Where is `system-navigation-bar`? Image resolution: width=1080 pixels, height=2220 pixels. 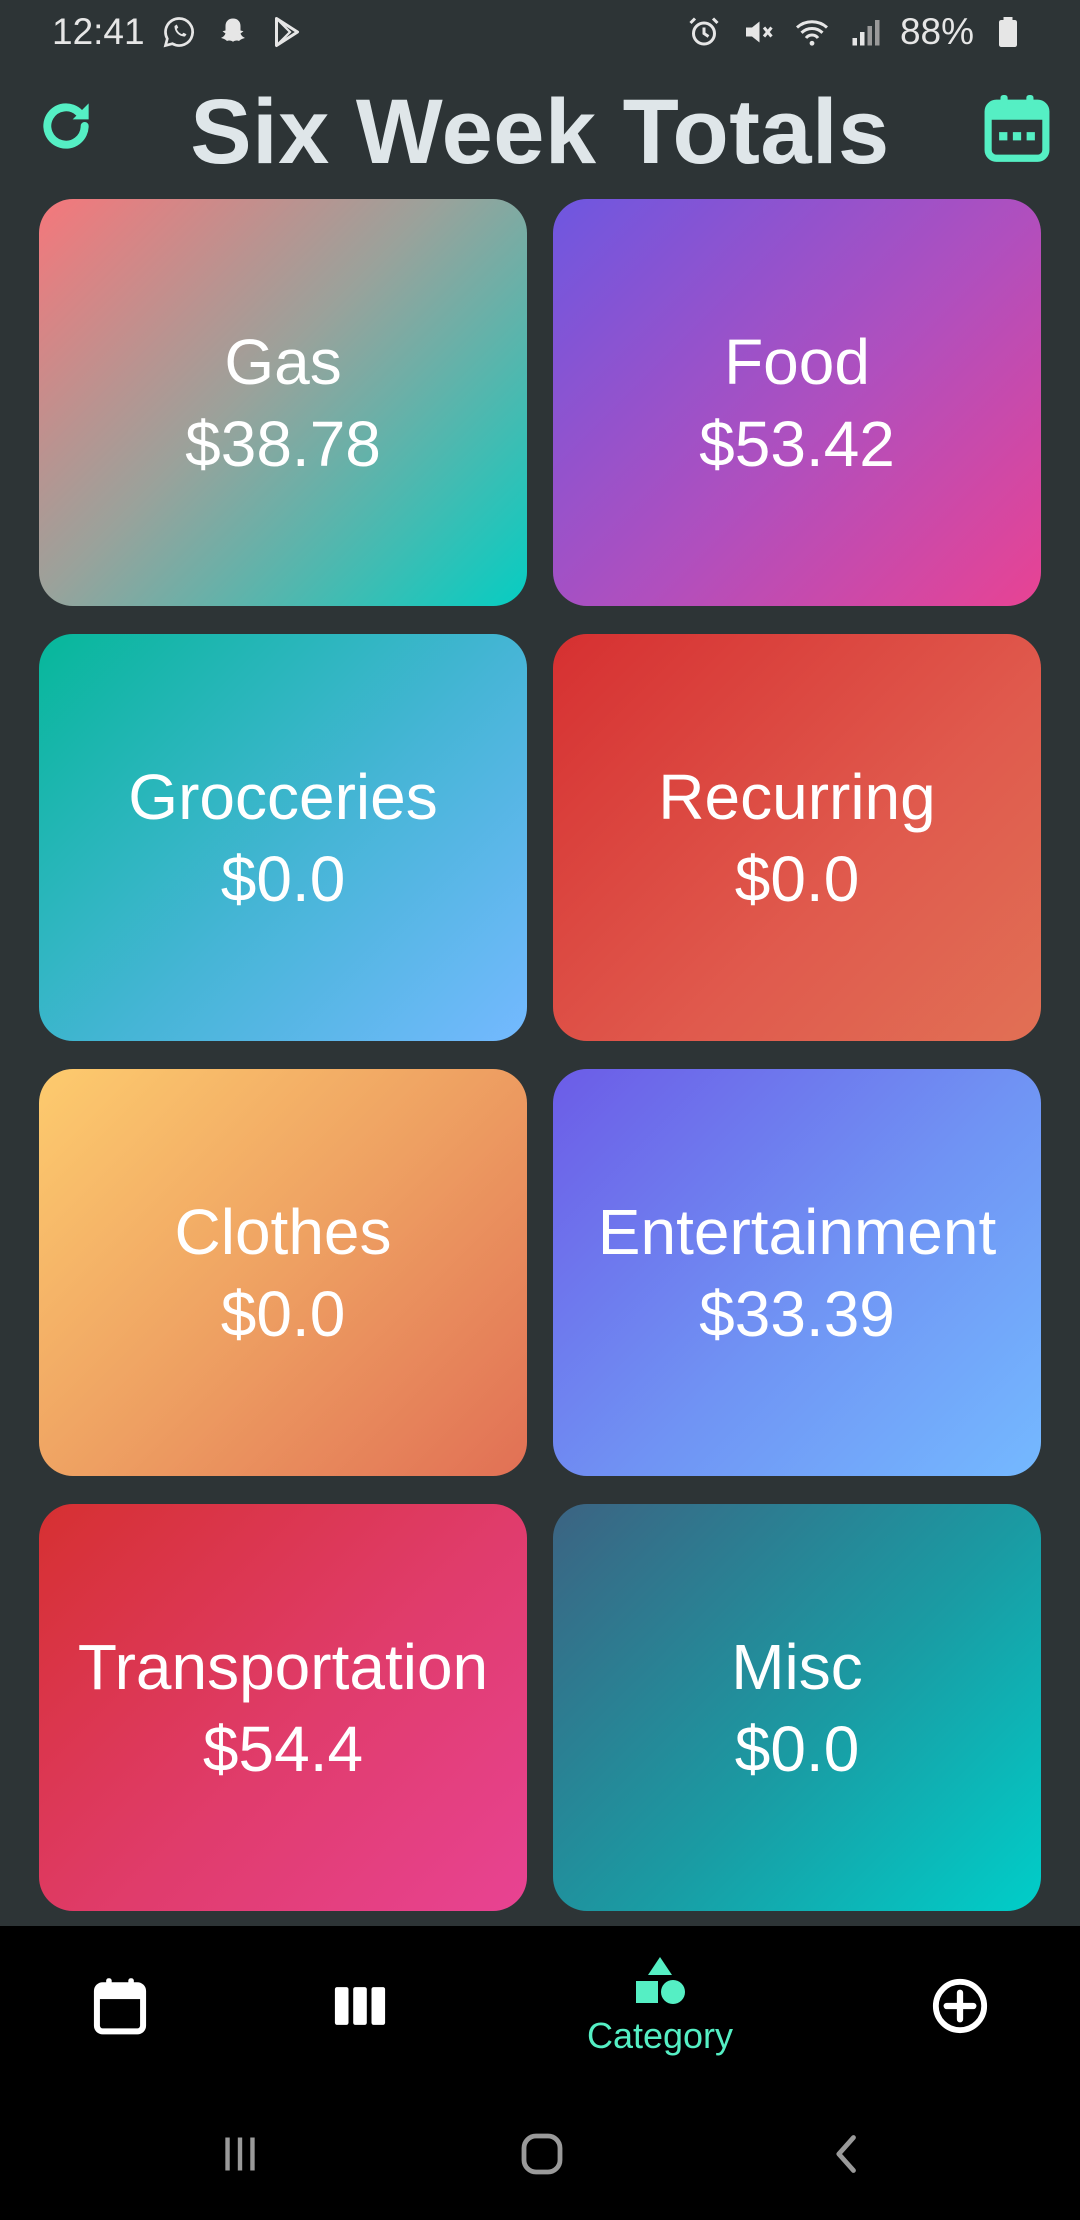
system-navigation-bar is located at coordinates (540, 2153).